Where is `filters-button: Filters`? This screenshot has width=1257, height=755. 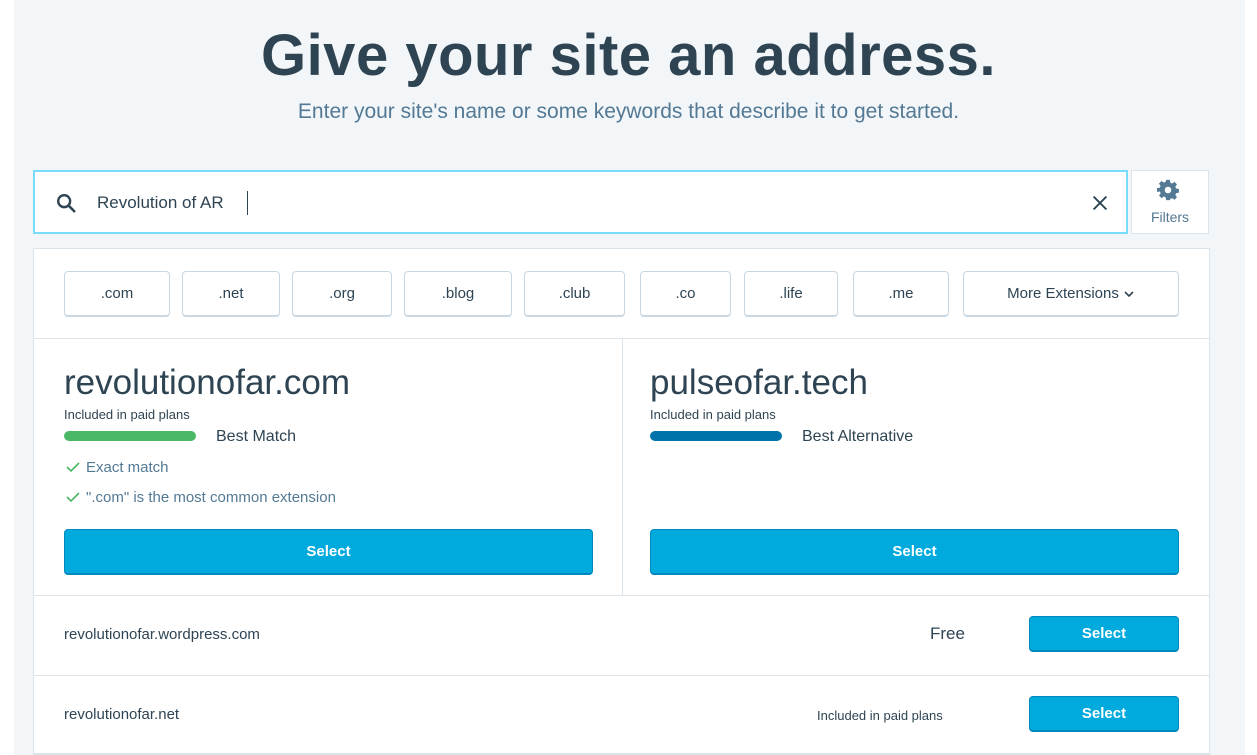 filters-button: Filters is located at coordinates (1170, 202).